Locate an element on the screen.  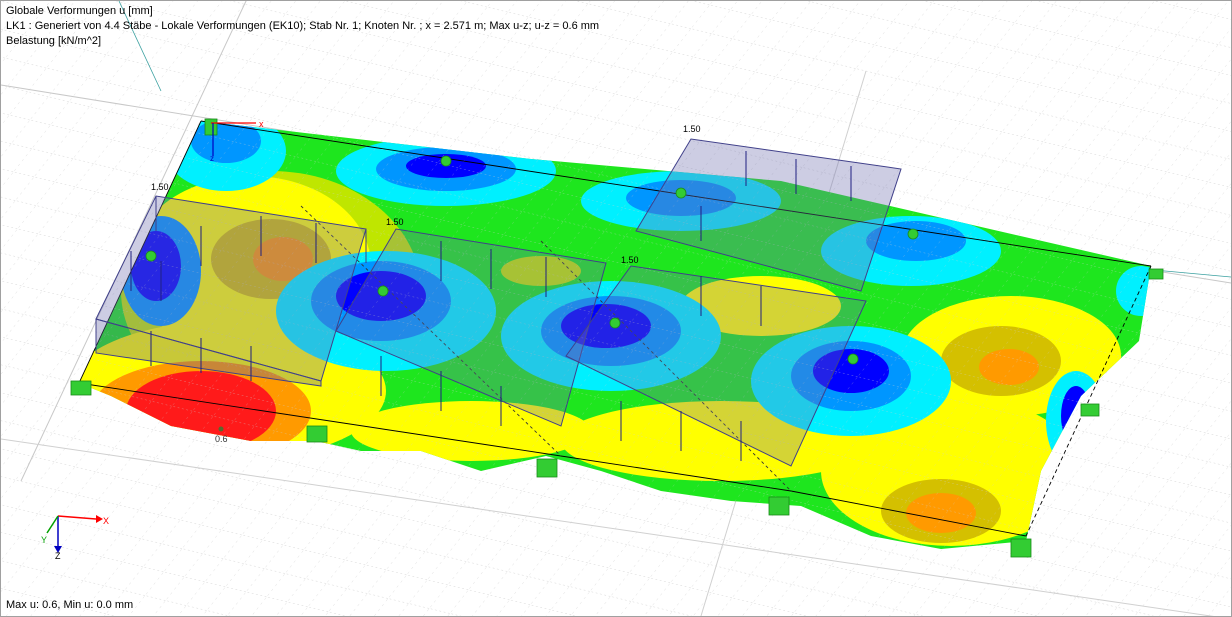
load-label-4: 1.50 is located at coordinates (692, 129).